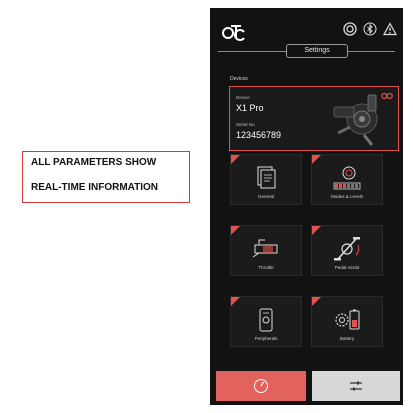  I want to click on warning-icon, so click(390, 29).